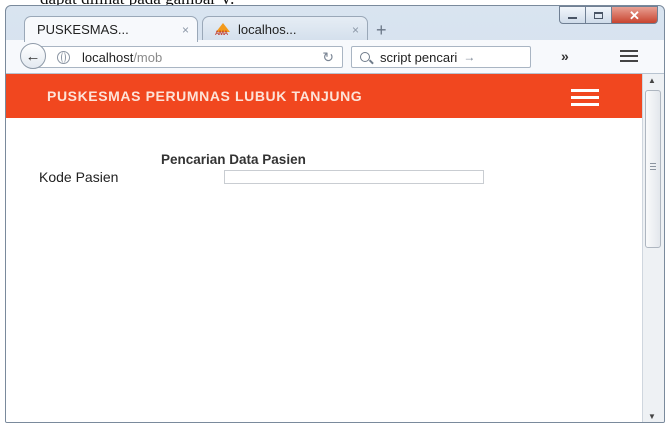 Image resolution: width=670 pixels, height=425 pixels. Describe the element at coordinates (205, 96) in the screenshot. I see `app-title: PUSKESMAS PERUMNAS LUBUK TANJUNG` at that location.